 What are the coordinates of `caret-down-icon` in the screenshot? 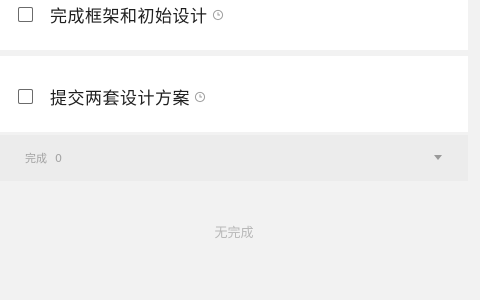 It's located at (438, 157).